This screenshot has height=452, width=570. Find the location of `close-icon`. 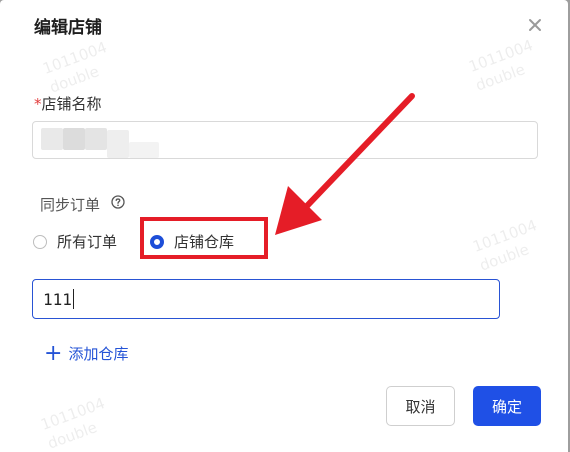

close-icon is located at coordinates (535, 25).